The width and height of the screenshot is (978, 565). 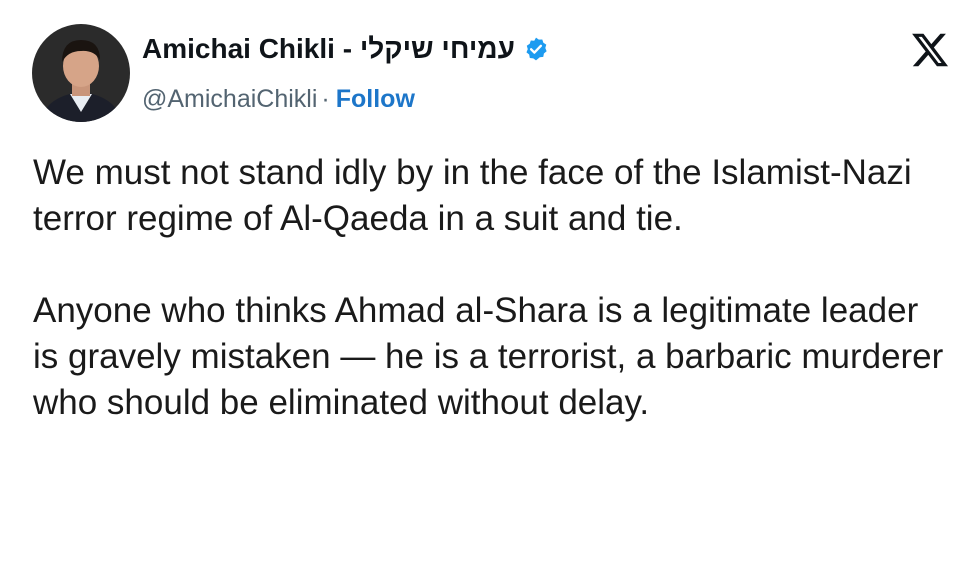 What do you see at coordinates (229, 99) in the screenshot?
I see `author-handle: @AmichaiChikli` at bounding box center [229, 99].